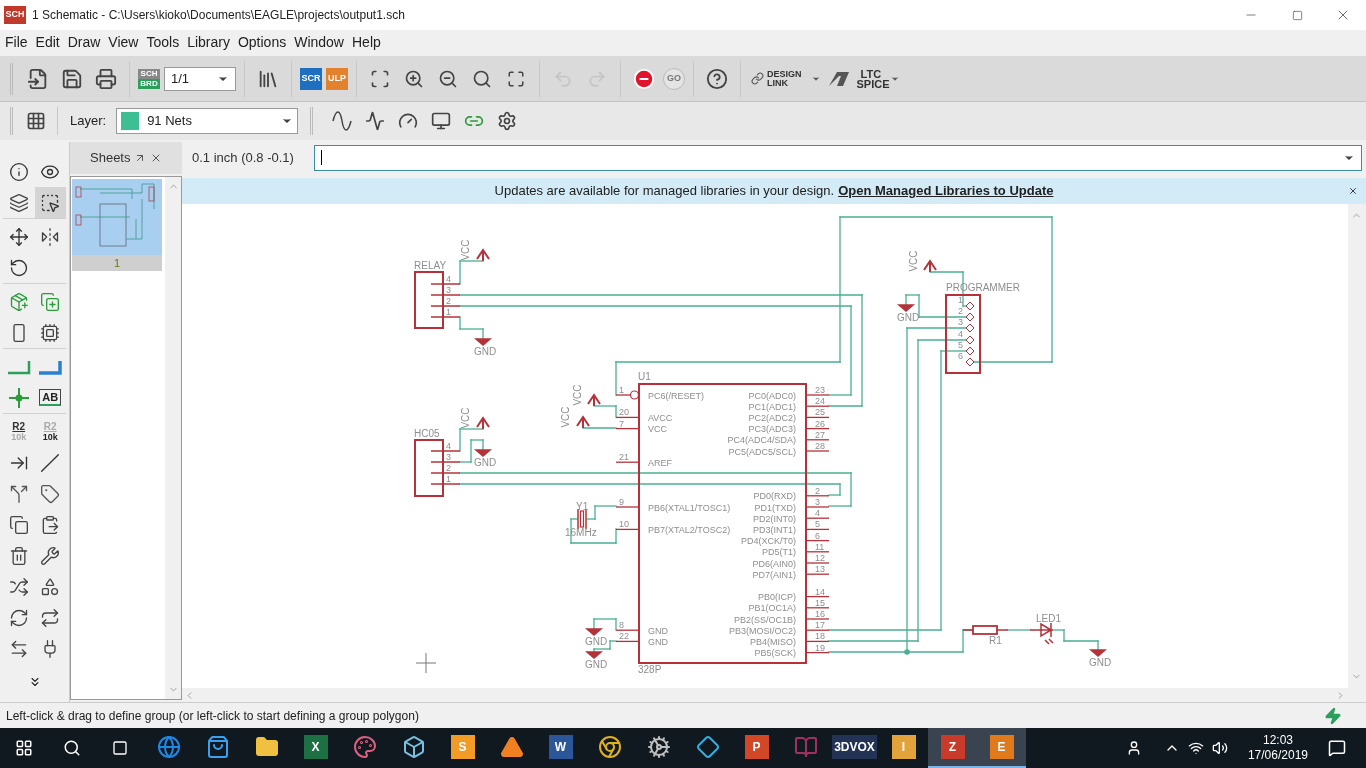  What do you see at coordinates (163, 42) in the screenshot?
I see `menu-item: Tools` at bounding box center [163, 42].